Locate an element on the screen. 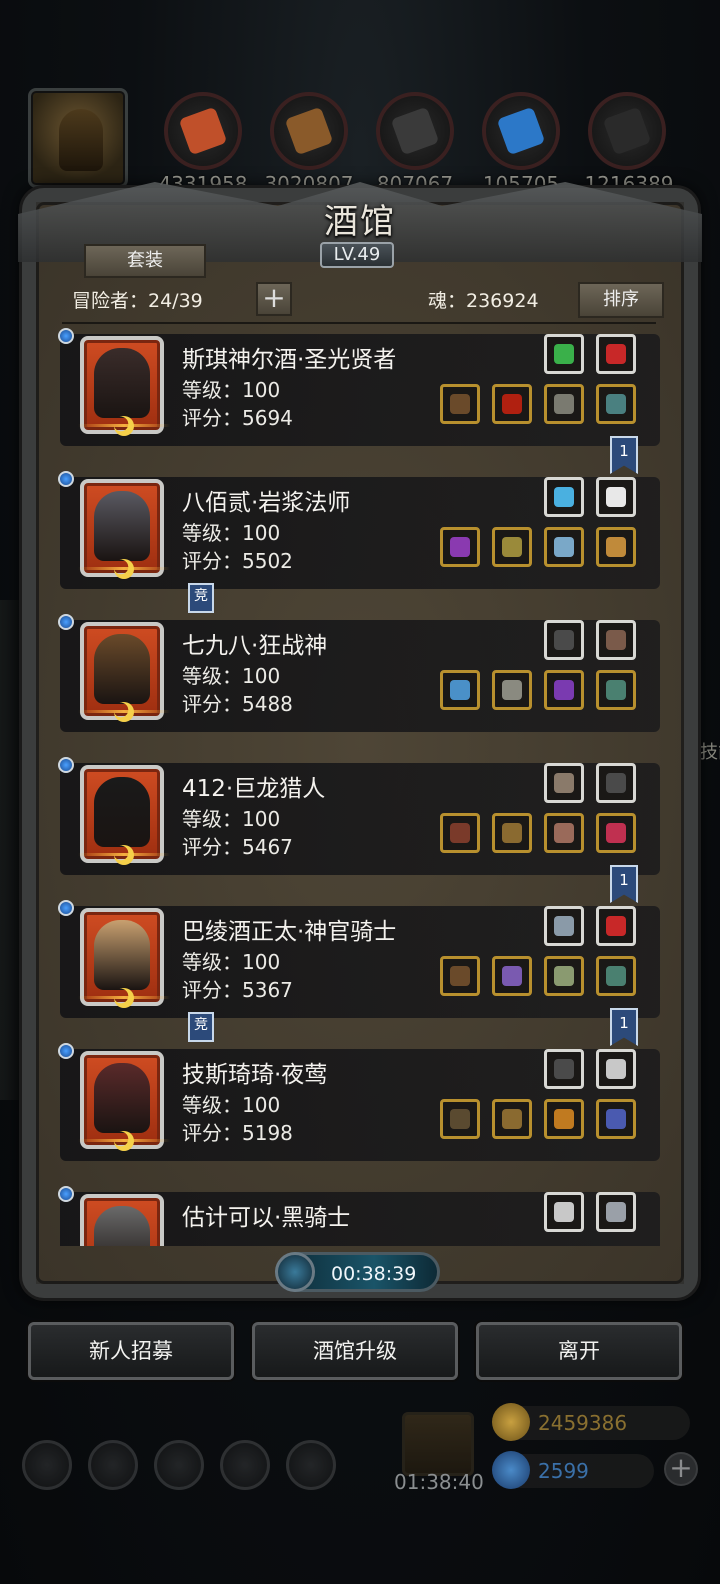 Image resolution: width=720 pixels, height=1584 pixels. upgrade-tavern-button: 酒馆升级 is located at coordinates (355, 1351).